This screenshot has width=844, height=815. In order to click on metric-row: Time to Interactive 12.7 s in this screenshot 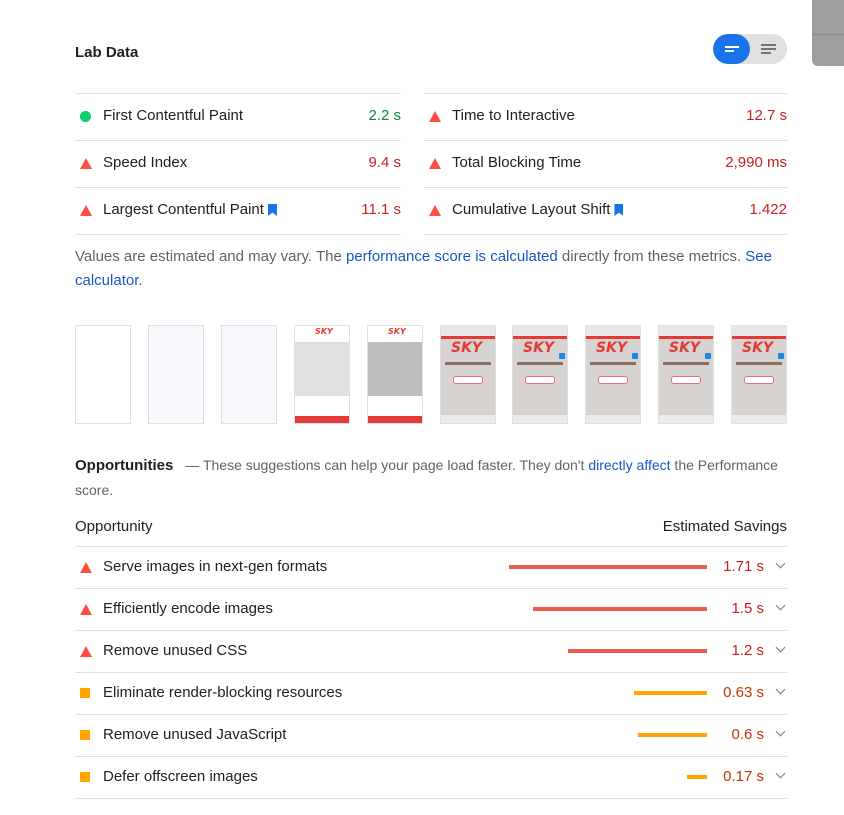, I will do `click(605, 116)`.